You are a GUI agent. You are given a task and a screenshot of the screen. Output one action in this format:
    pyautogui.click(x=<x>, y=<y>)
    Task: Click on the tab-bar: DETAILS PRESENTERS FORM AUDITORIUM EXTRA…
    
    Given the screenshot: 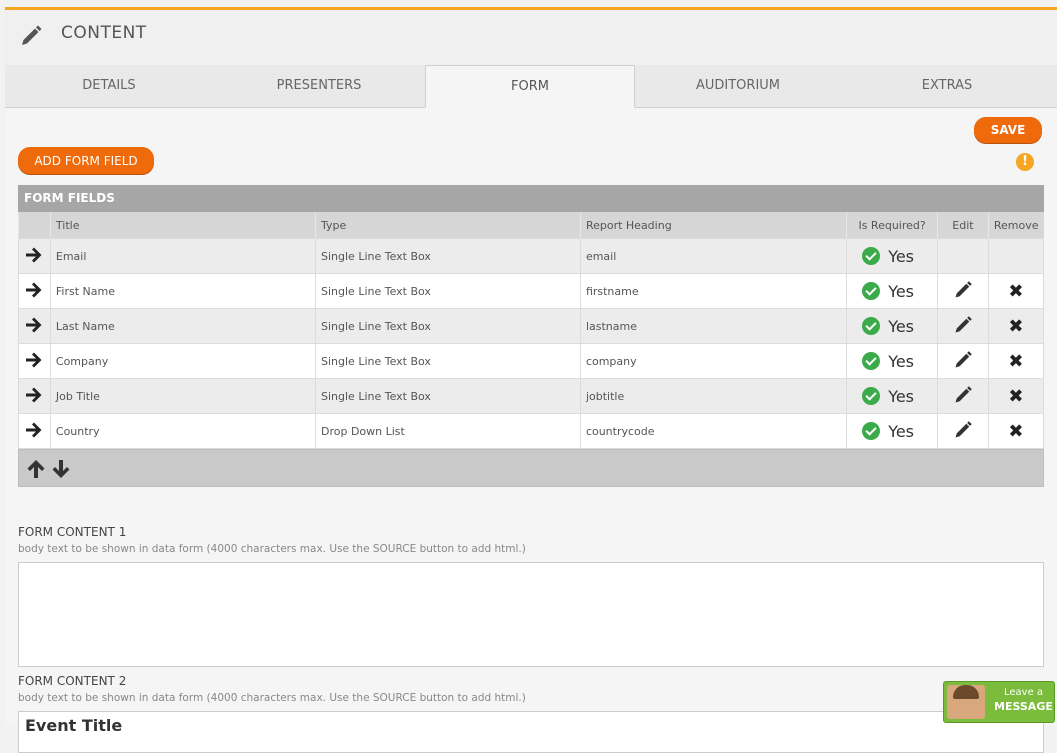 What is the action you would take?
    pyautogui.click(x=531, y=86)
    